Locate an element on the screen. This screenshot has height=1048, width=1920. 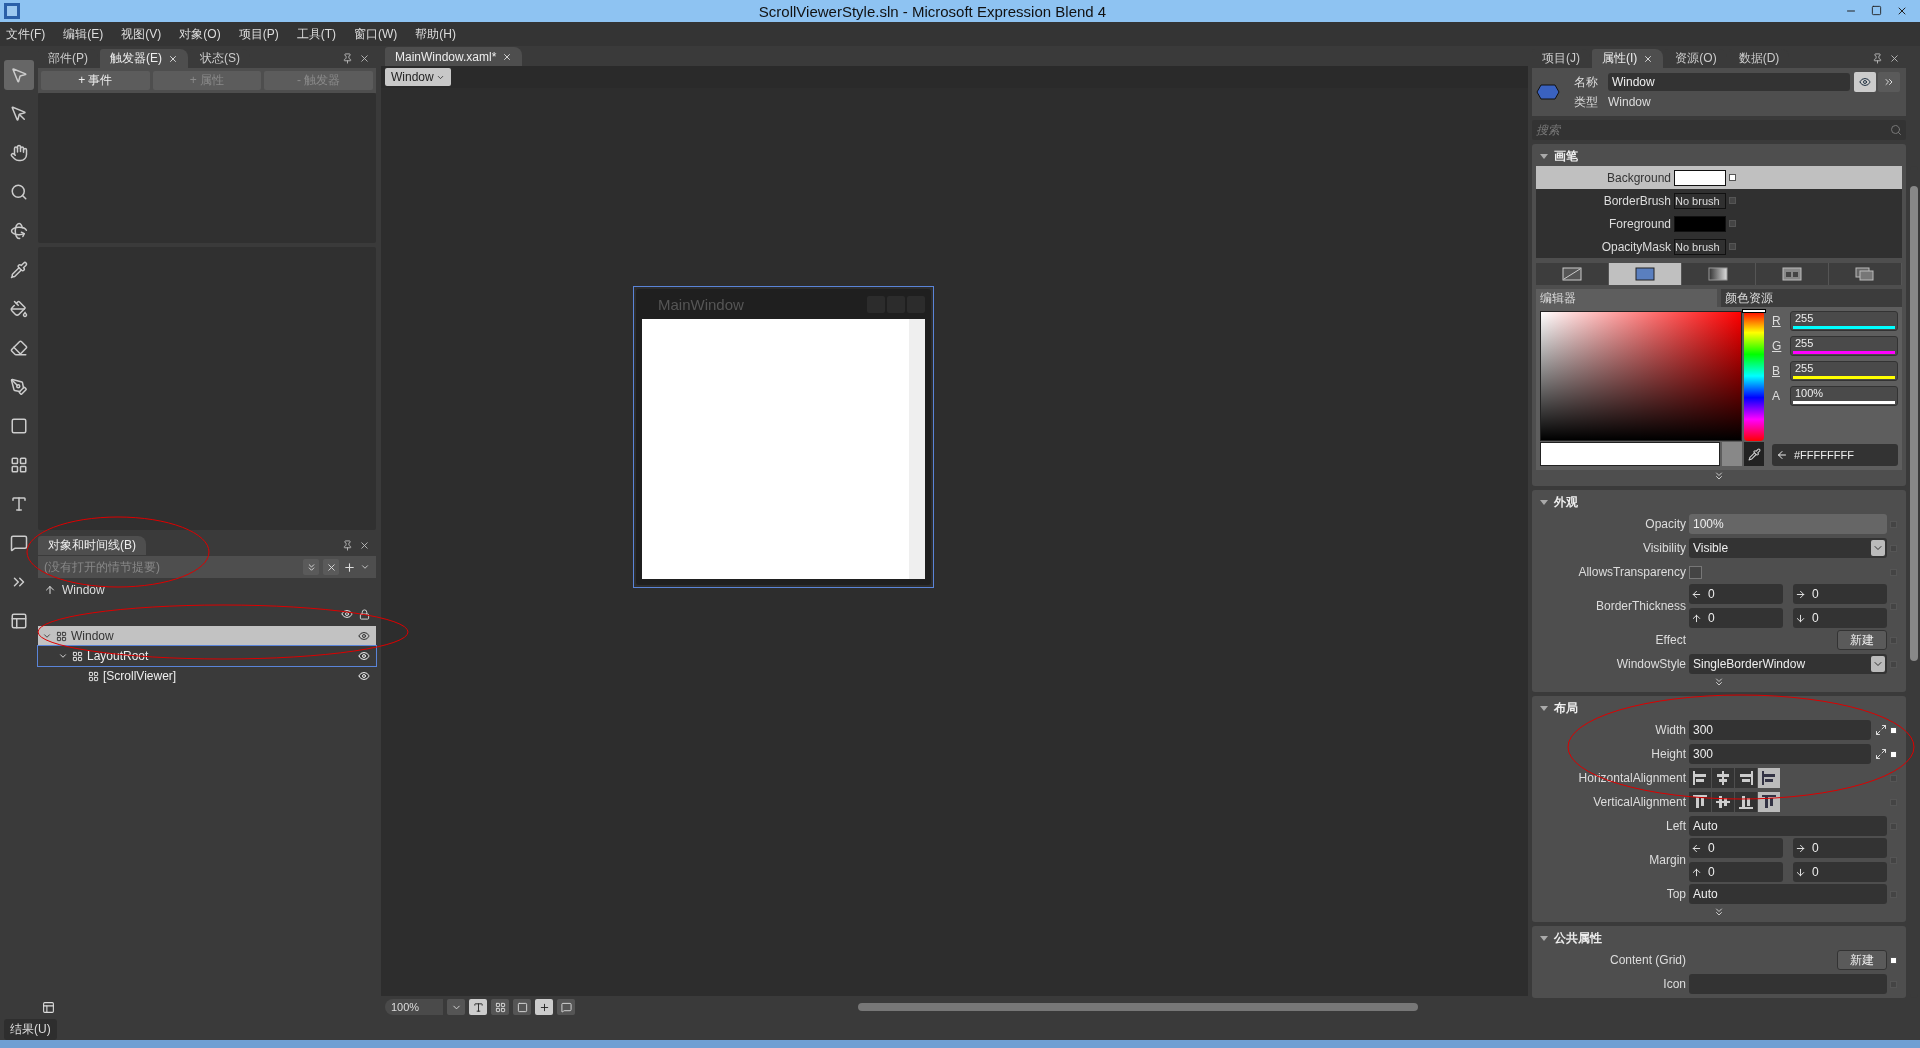
editor-tab: 编辑器 is located at coordinates (1626, 298).